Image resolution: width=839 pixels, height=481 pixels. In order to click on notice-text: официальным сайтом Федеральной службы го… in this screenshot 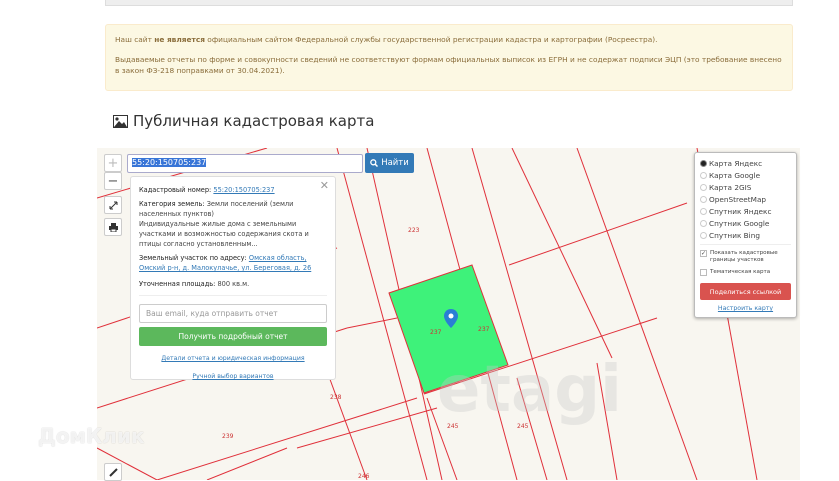, I will do `click(431, 39)`.